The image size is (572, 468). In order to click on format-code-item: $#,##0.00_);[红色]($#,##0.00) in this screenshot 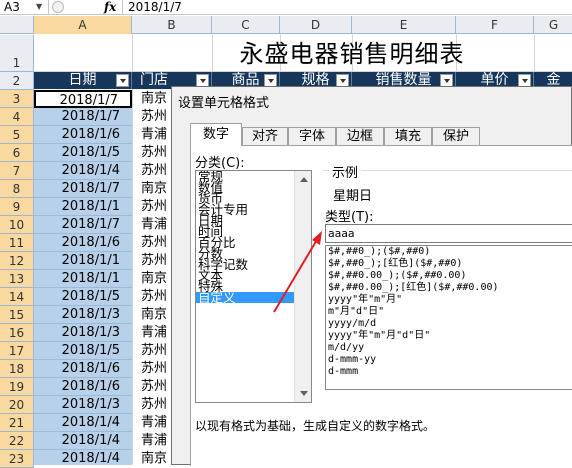, I will do `click(449, 288)`.